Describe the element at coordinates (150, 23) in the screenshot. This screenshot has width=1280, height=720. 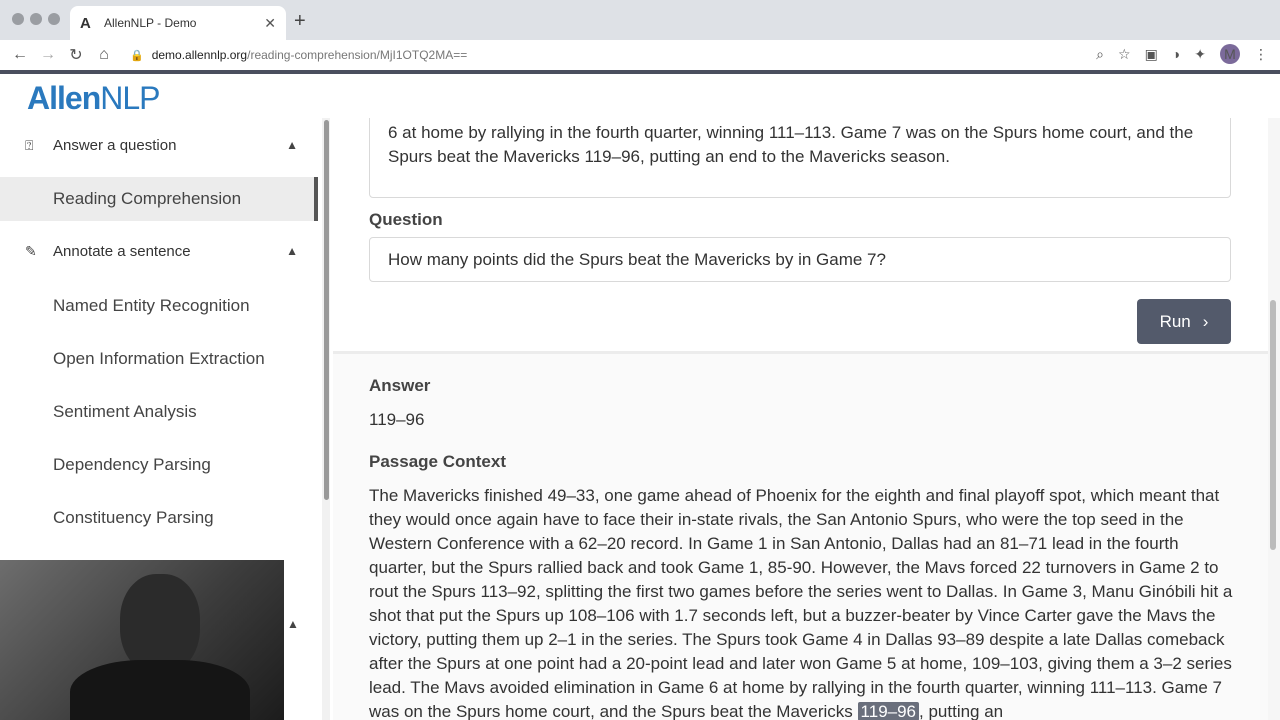
I see `tab-title: AllenNLP - Demo` at that location.